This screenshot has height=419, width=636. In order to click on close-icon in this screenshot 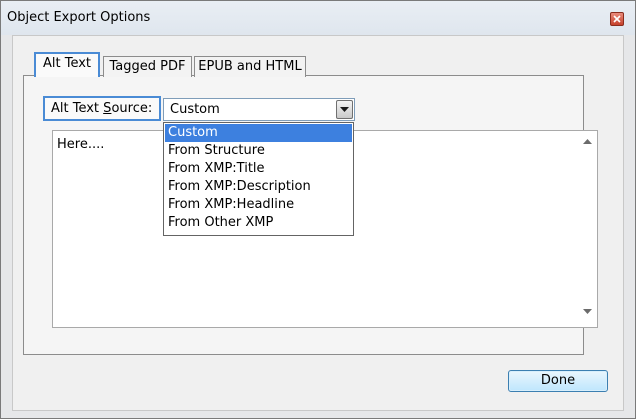, I will do `click(617, 19)`.